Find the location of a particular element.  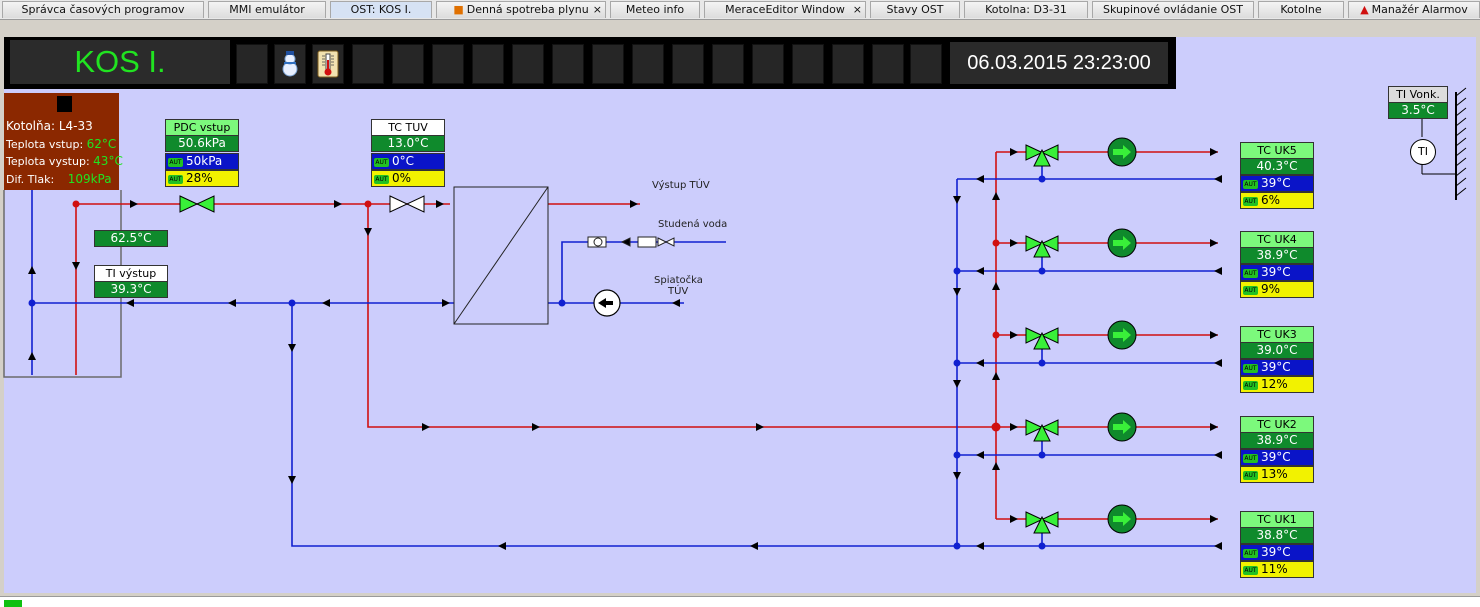

ti-vonk-value: 3.5°C is located at coordinates (1418, 110).